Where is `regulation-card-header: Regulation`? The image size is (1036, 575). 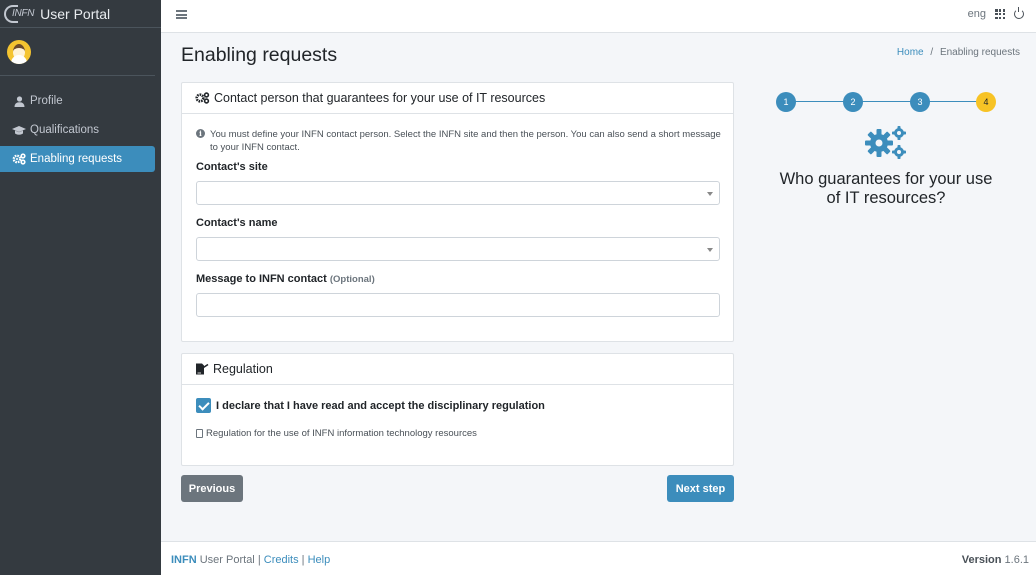 regulation-card-header: Regulation is located at coordinates (457, 369).